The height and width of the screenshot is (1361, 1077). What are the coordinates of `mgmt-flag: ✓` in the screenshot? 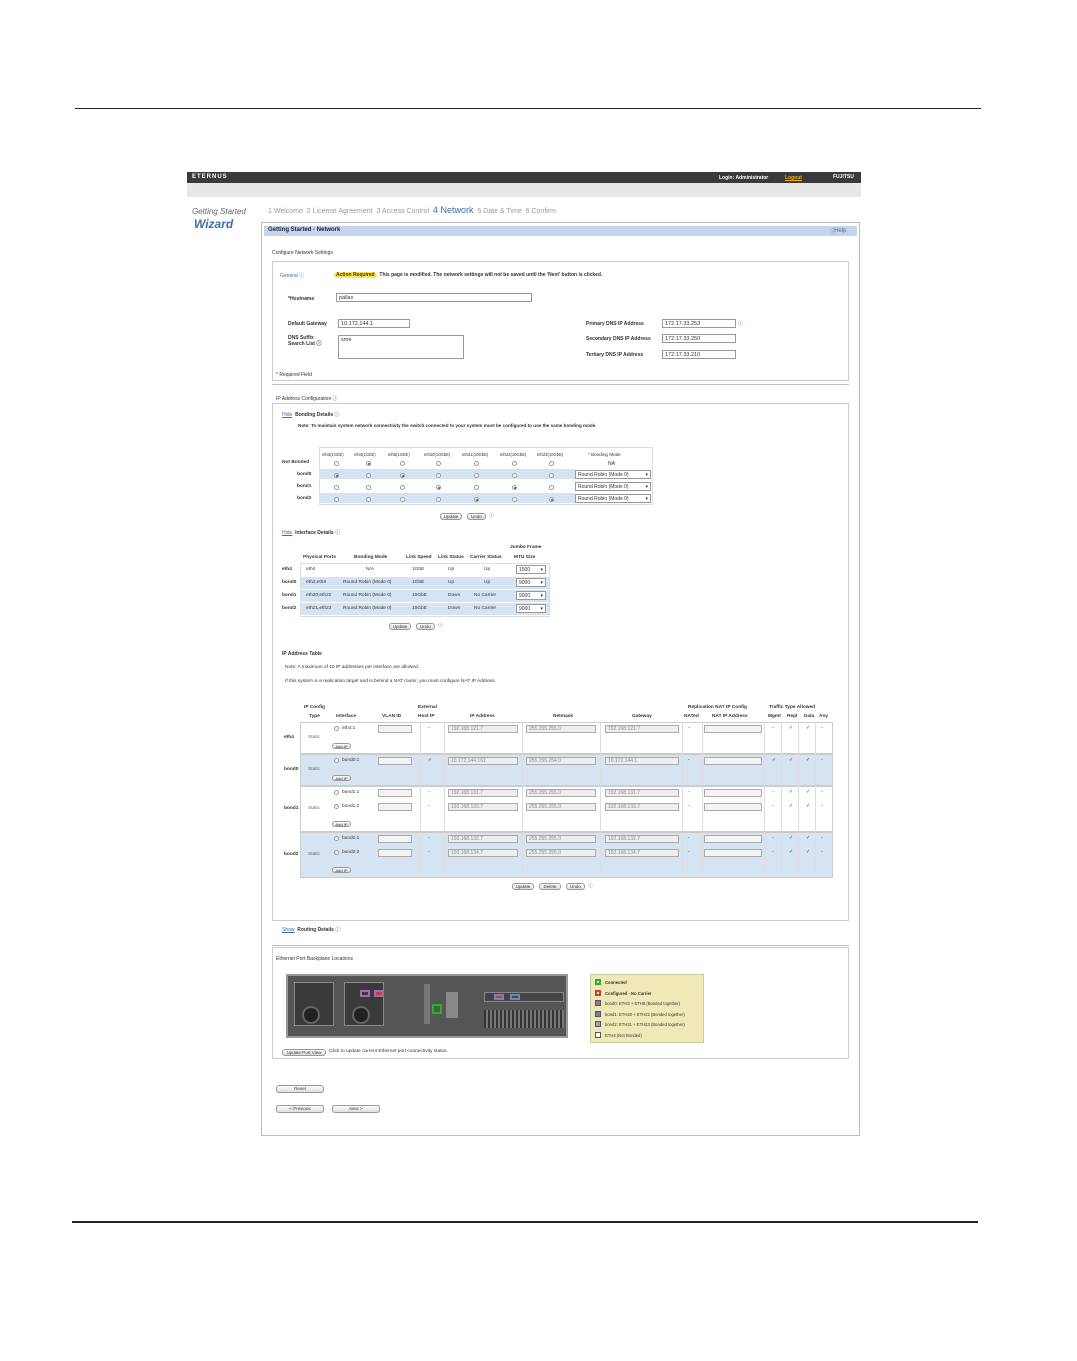 It's located at (774, 760).